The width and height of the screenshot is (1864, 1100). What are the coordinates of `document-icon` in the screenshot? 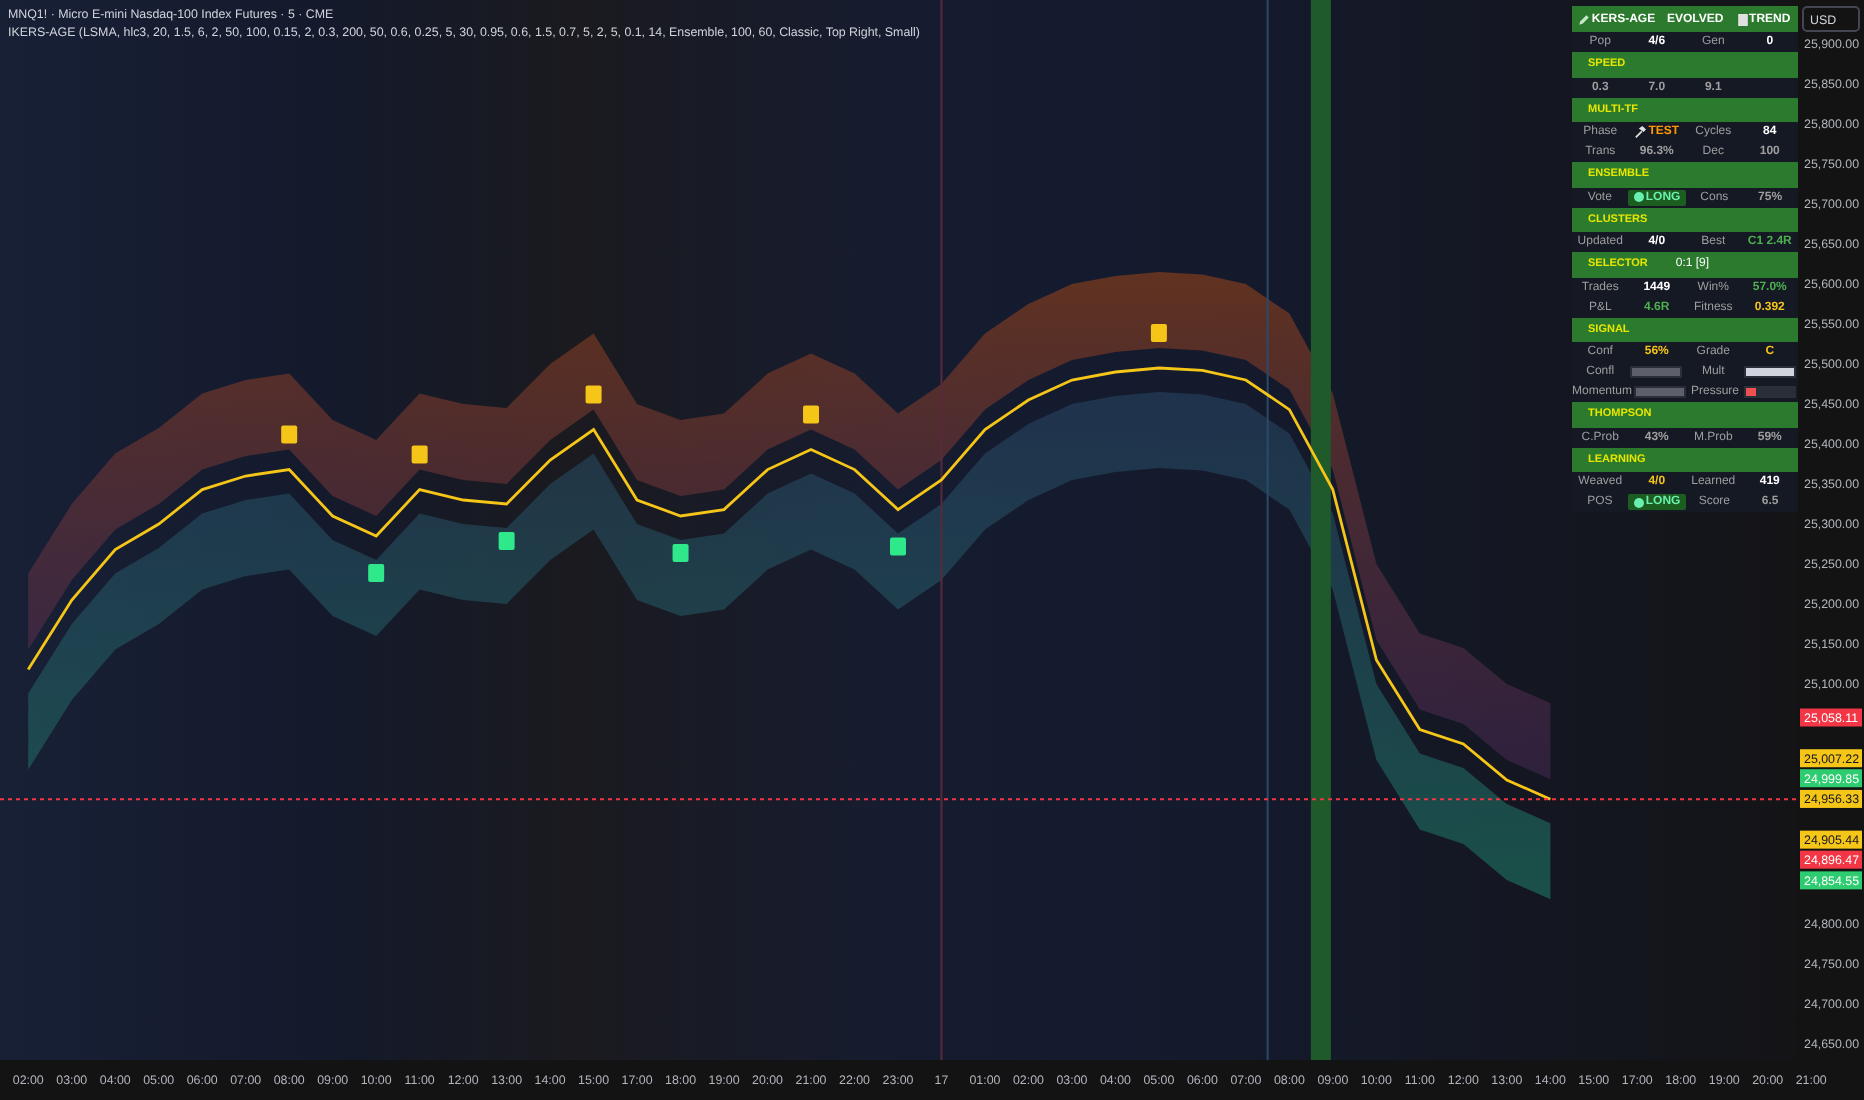 It's located at (1742, 19).